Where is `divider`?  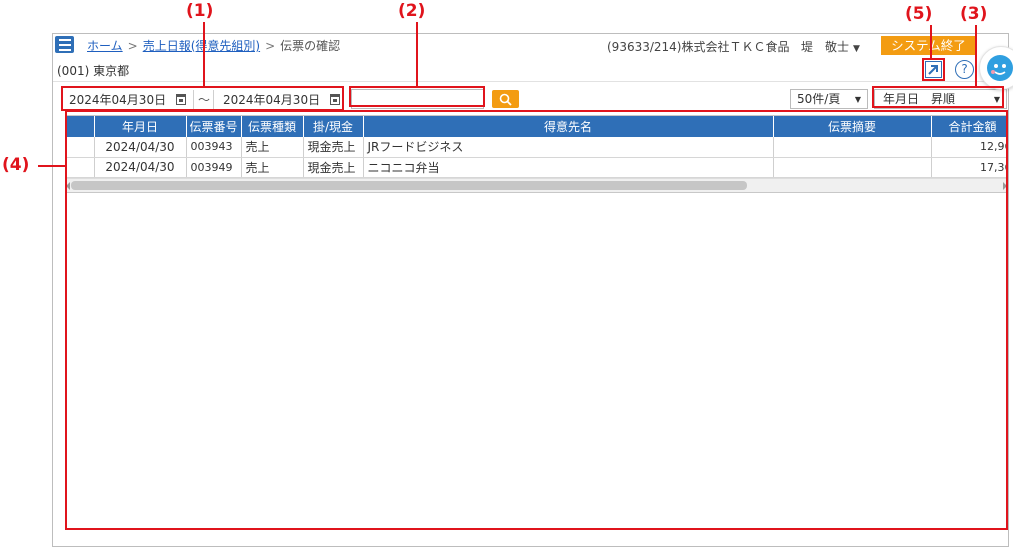
divider is located at coordinates (530, 81).